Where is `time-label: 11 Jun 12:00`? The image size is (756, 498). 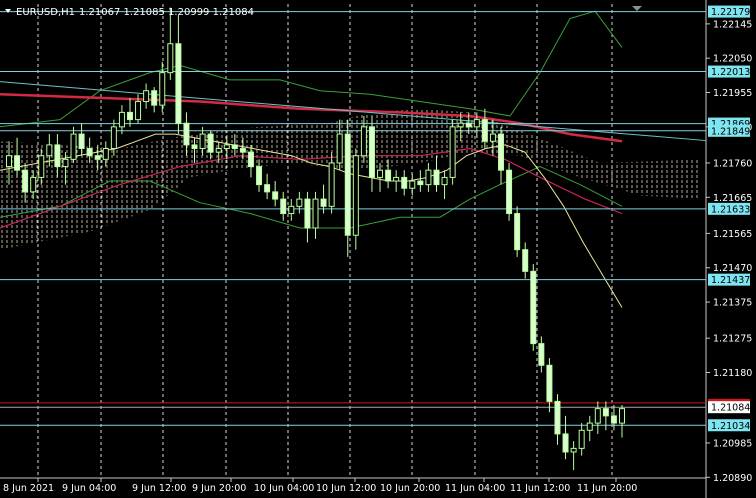 time-label: 11 Jun 12:00 is located at coordinates (540, 488).